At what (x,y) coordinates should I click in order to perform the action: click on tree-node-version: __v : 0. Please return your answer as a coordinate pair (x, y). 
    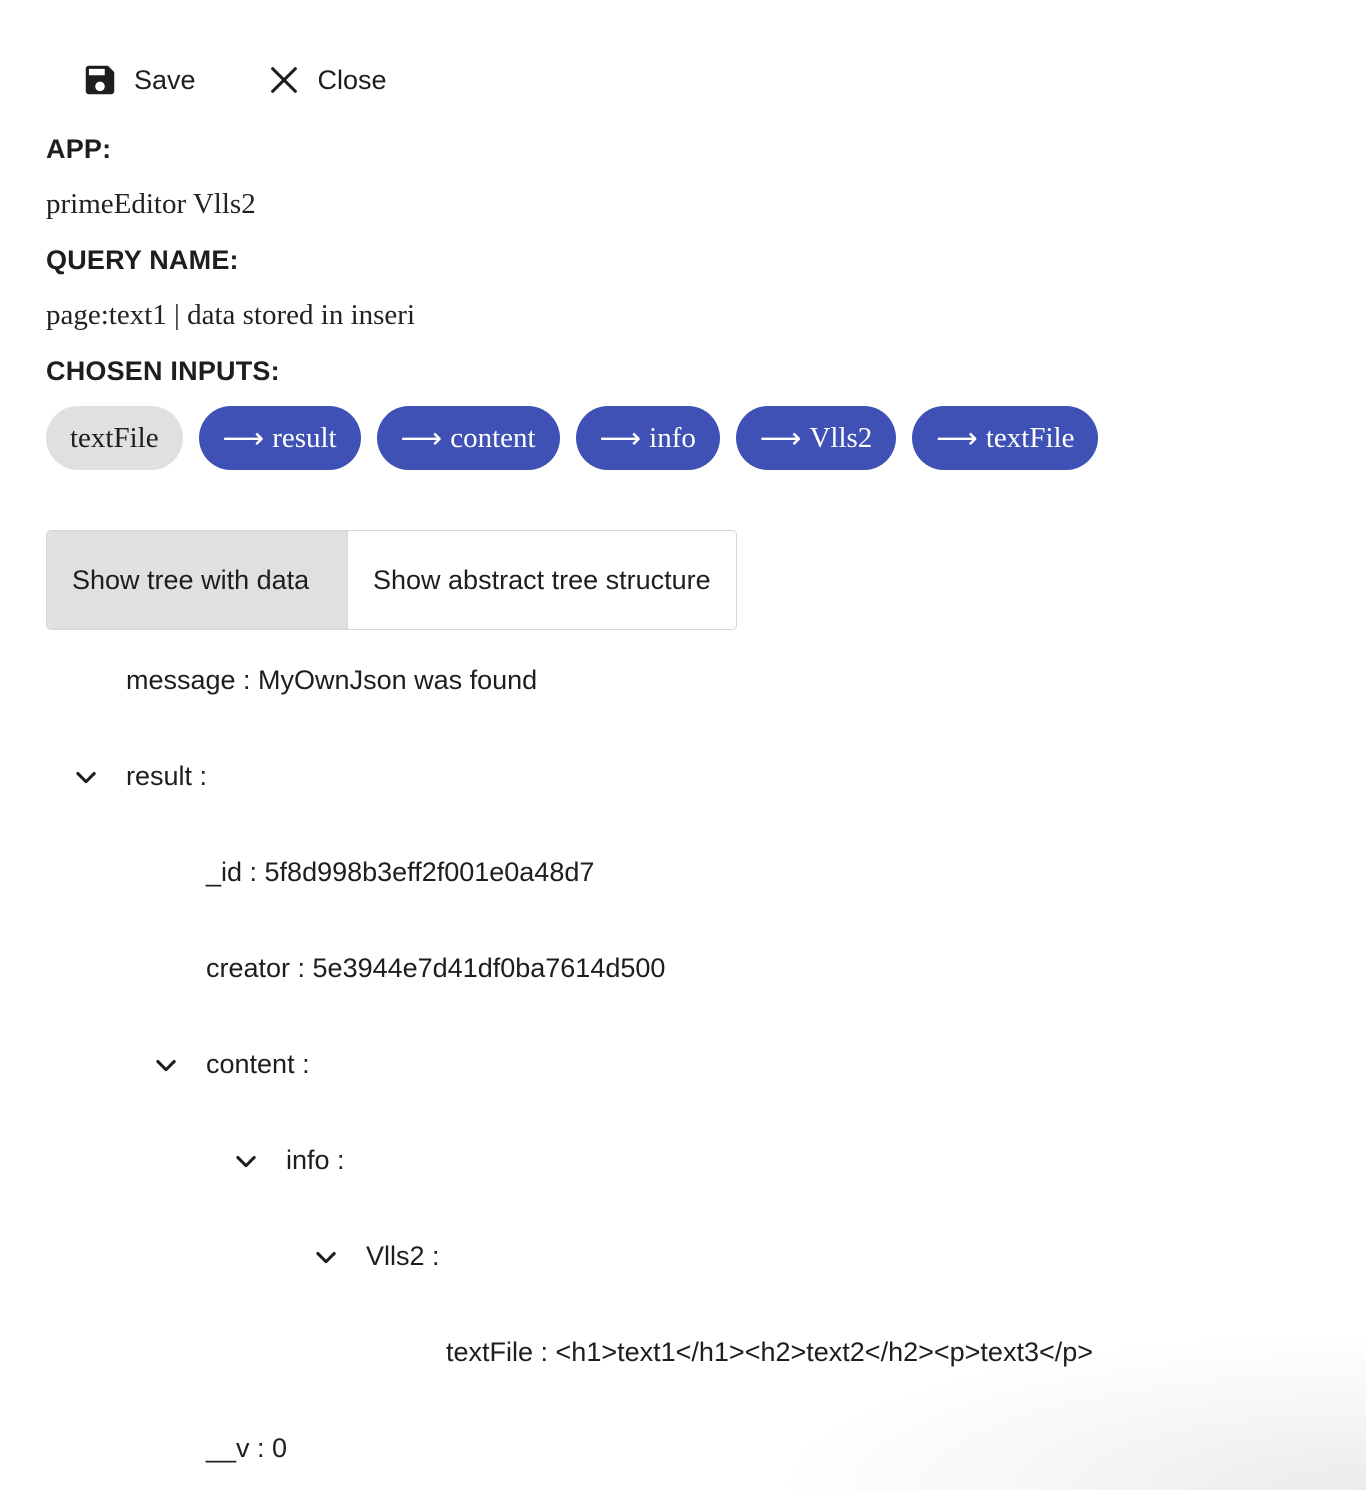
    Looking at the image, I should click on (247, 1447).